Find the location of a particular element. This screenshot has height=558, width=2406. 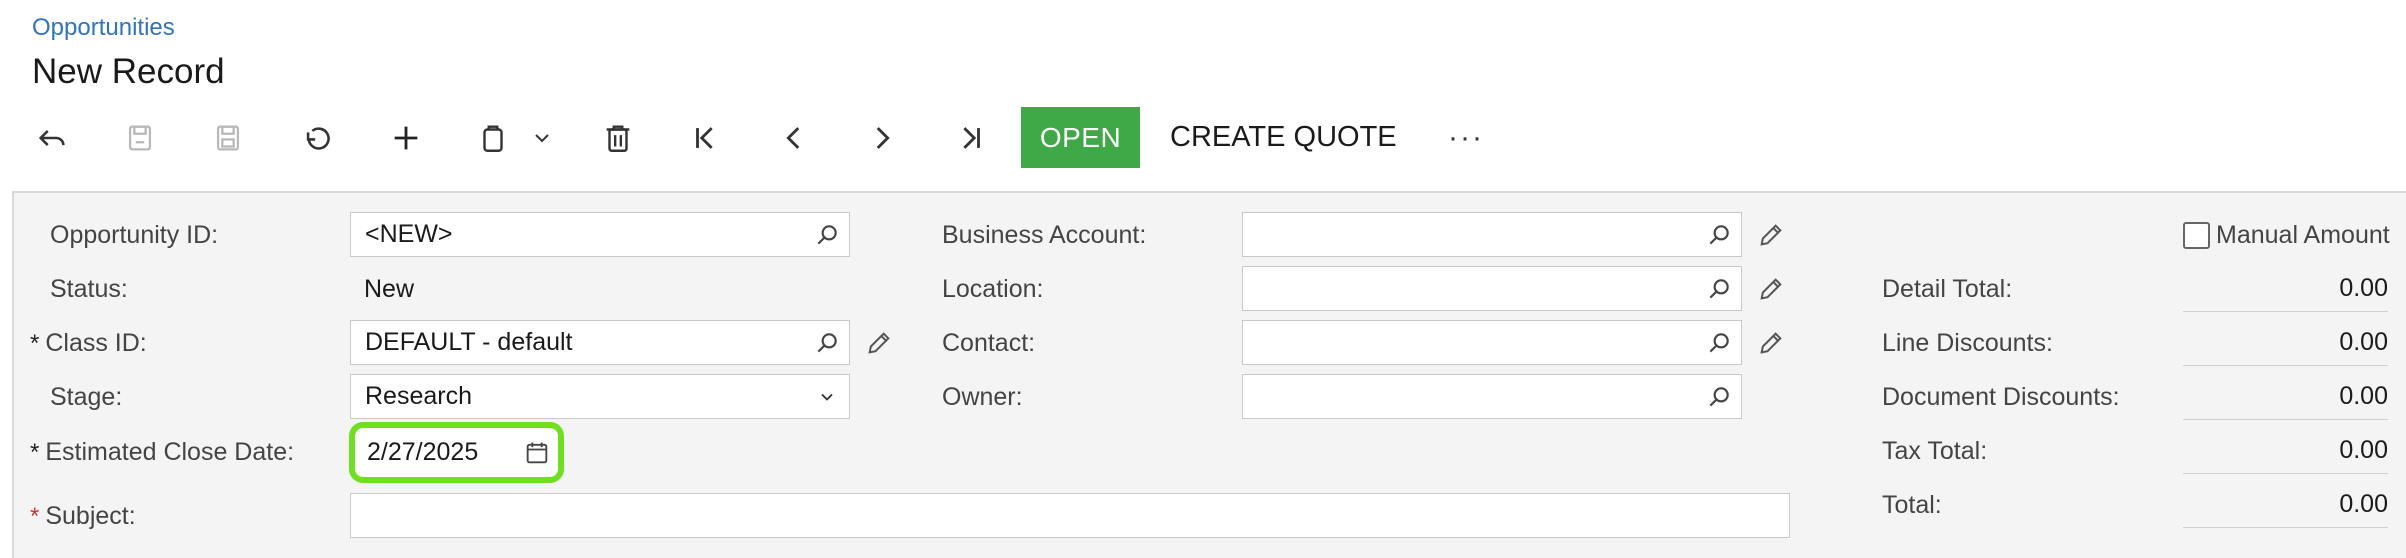

status-value: New is located at coordinates (389, 289).